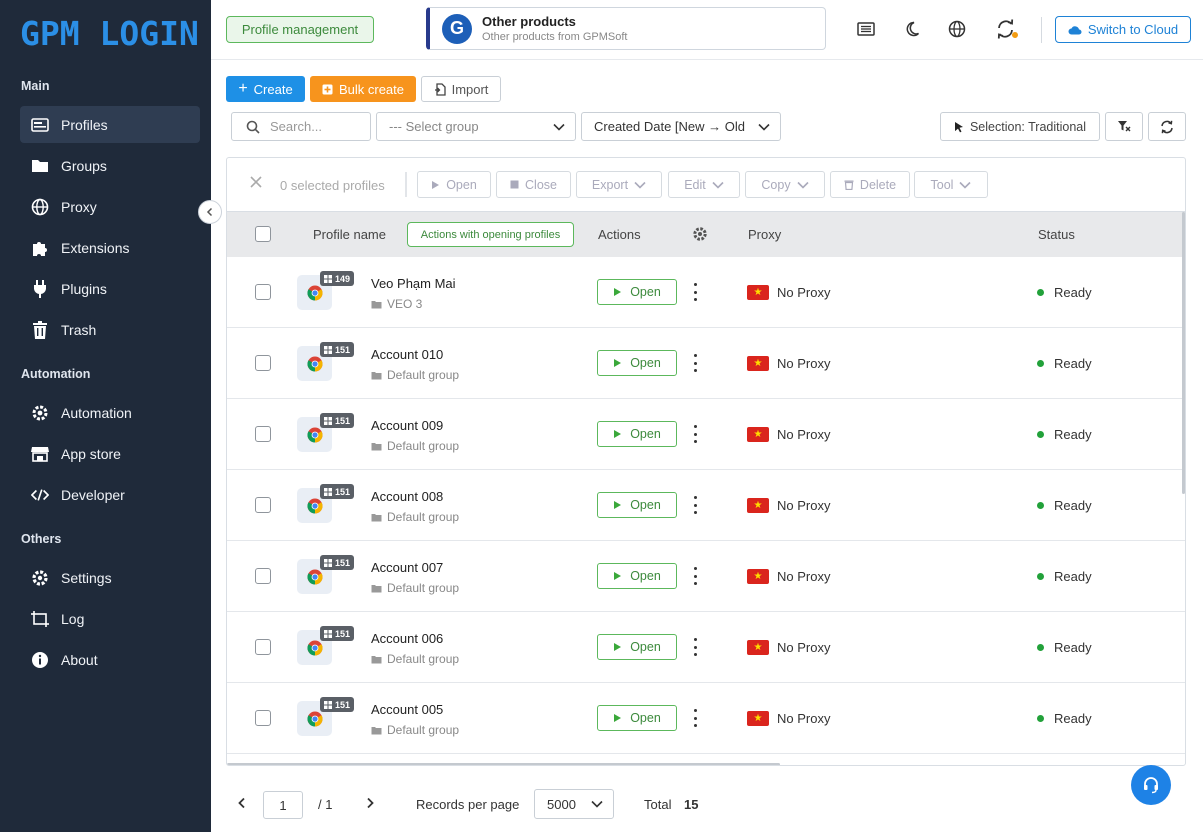  I want to click on select-all-checkbox, so click(263, 234).